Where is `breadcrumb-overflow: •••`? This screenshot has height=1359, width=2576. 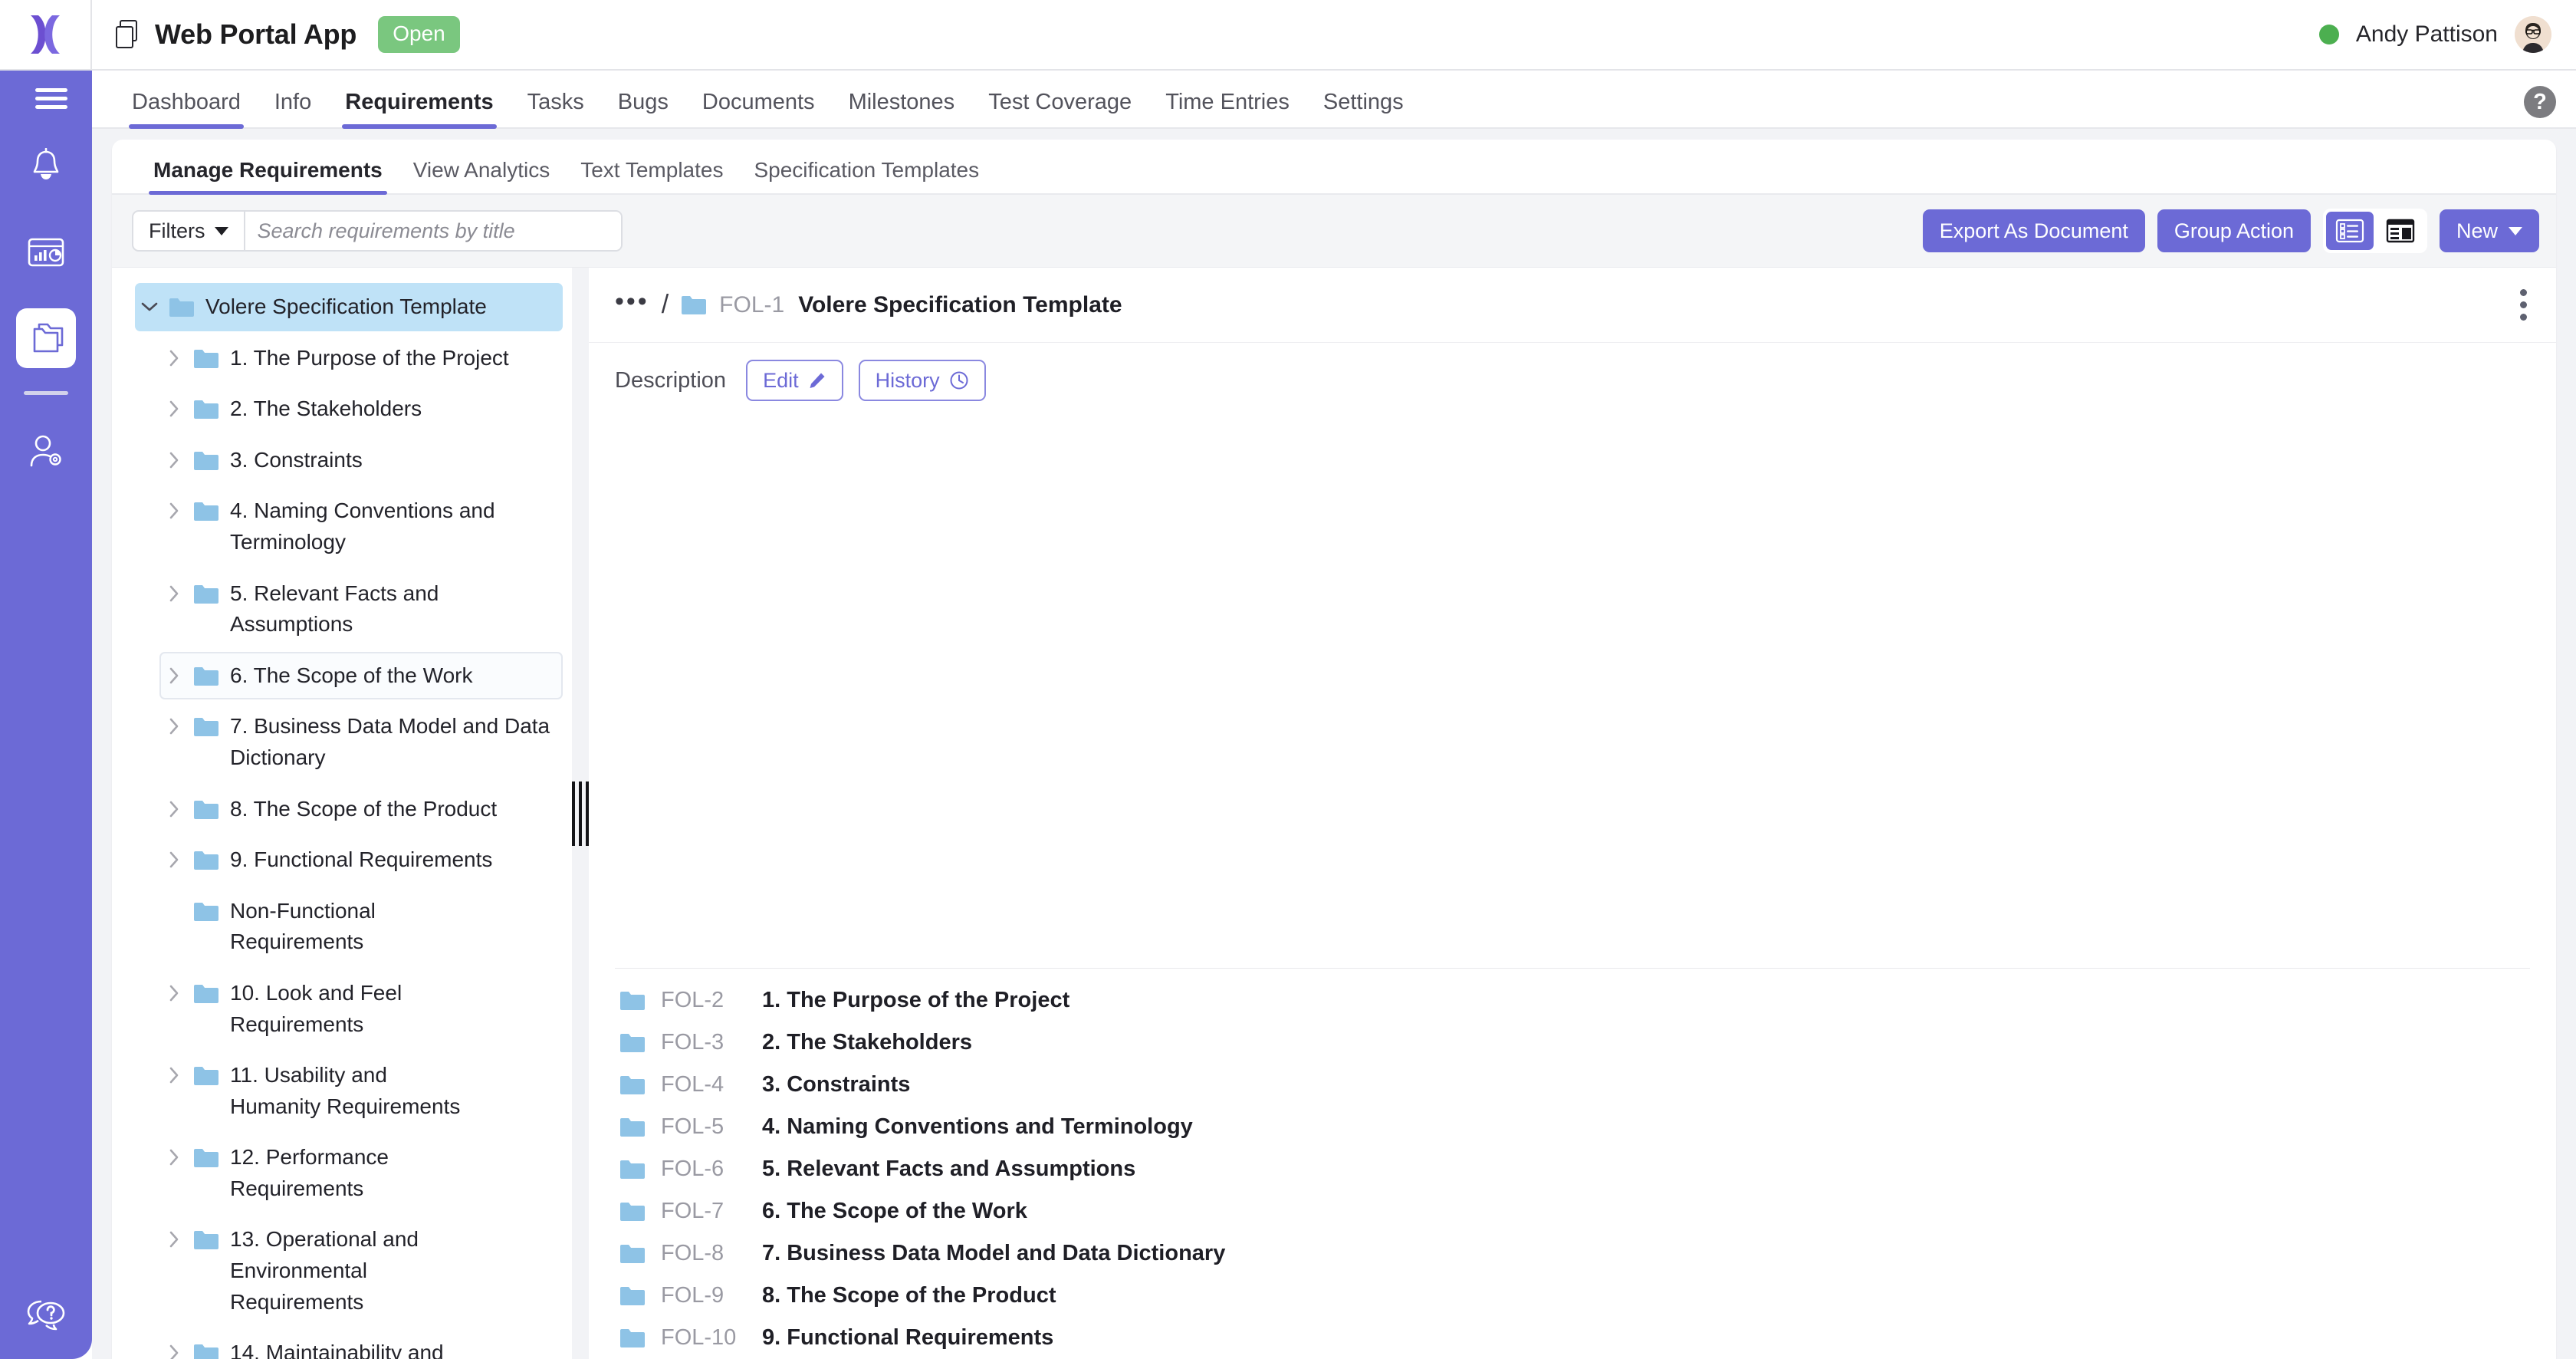 breadcrumb-overflow: ••• is located at coordinates (632, 305).